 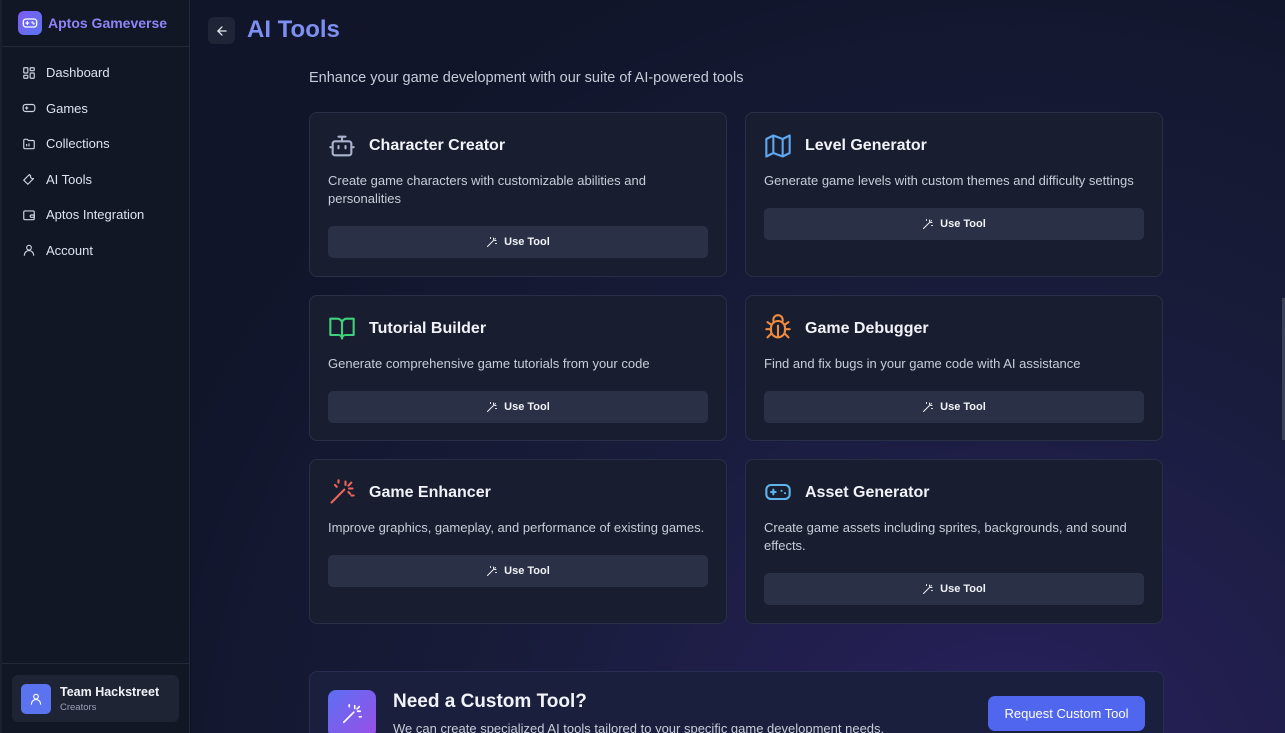 What do you see at coordinates (437, 145) in the screenshot?
I see `tool-title: Character Creator` at bounding box center [437, 145].